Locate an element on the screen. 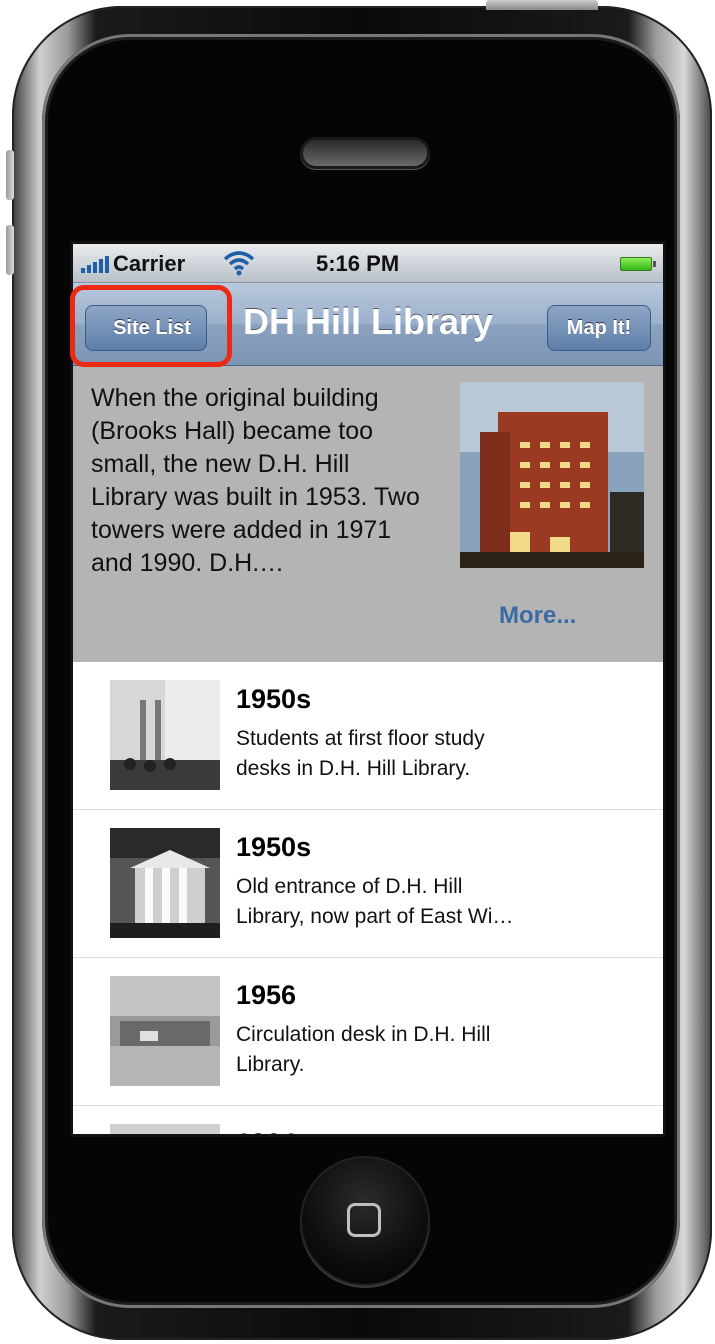 This screenshot has width=715, height=1344. signal-strength-icon is located at coordinates (97, 264).